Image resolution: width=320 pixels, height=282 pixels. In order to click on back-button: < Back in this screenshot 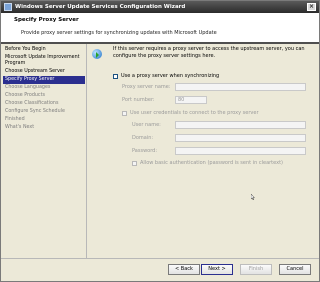, I will do `click(184, 269)`.